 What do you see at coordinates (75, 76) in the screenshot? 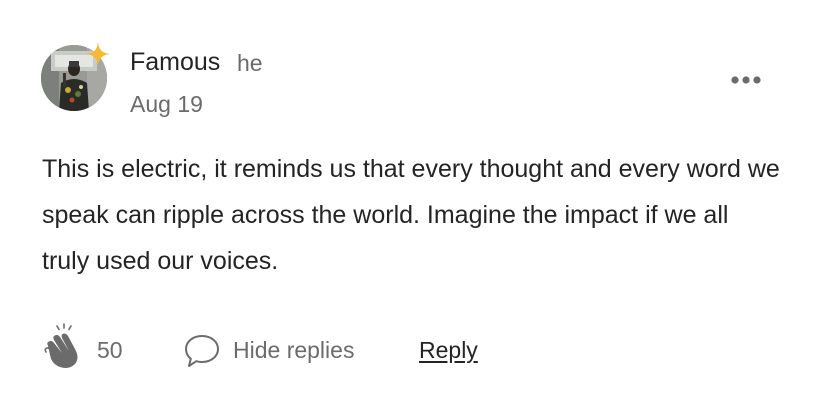
I see `author-avatar-link` at bounding box center [75, 76].